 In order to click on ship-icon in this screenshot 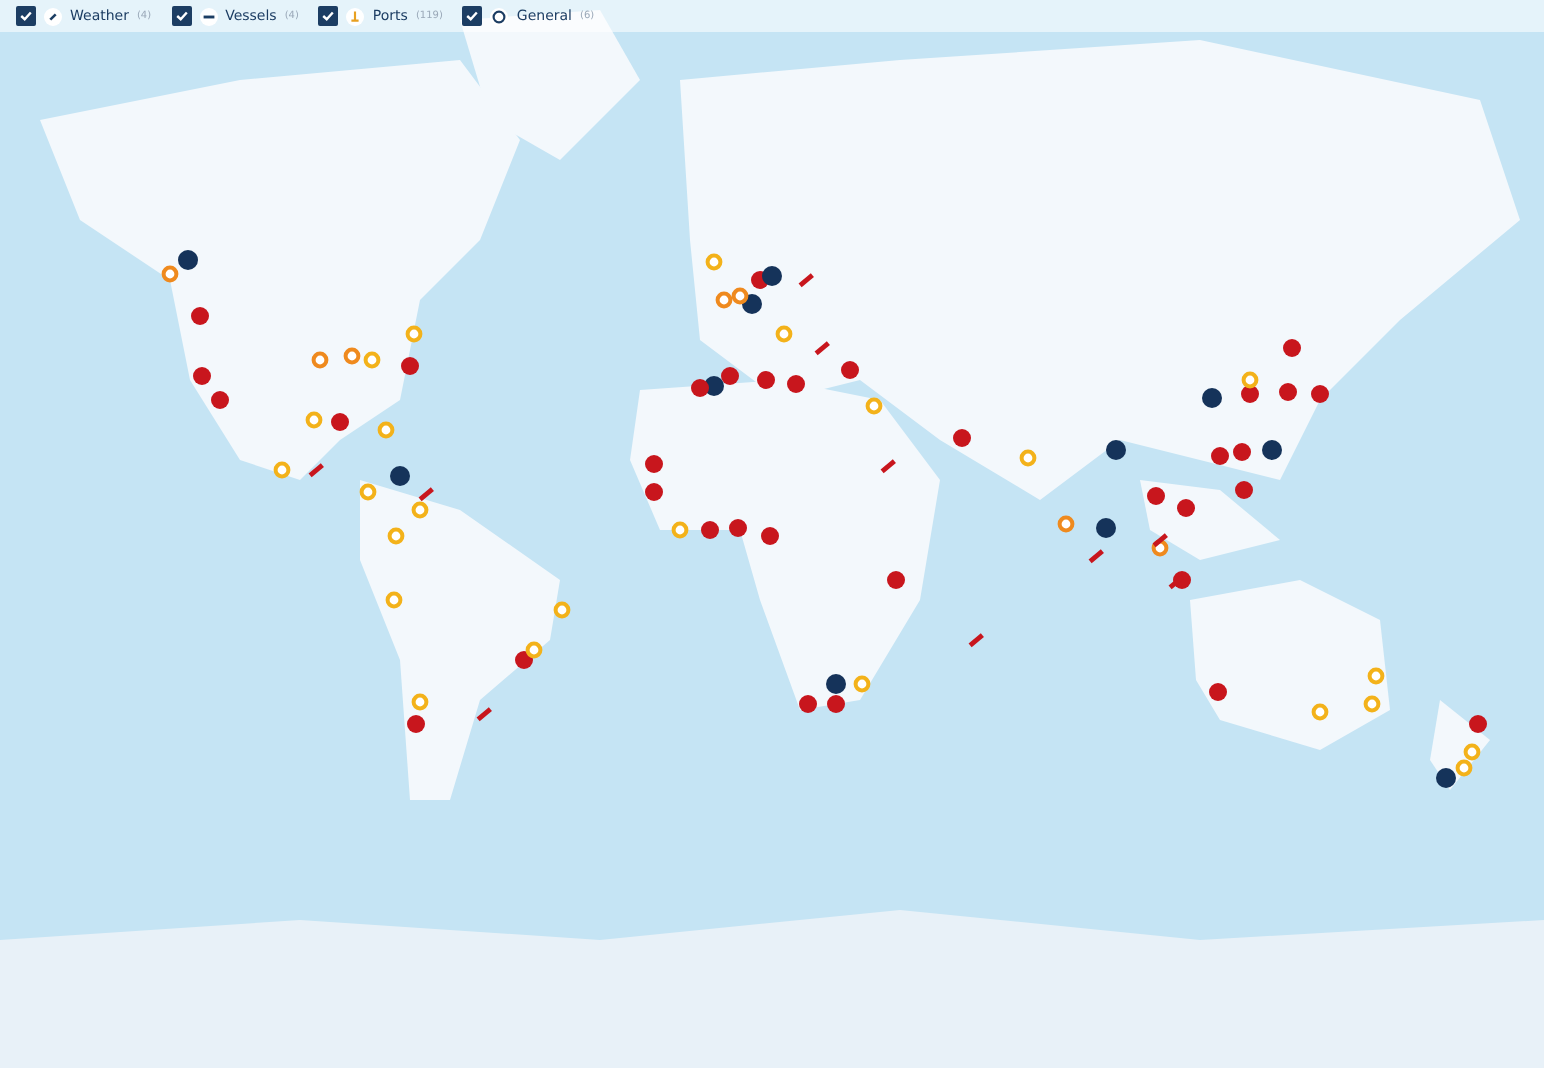, I will do `click(208, 16)`.